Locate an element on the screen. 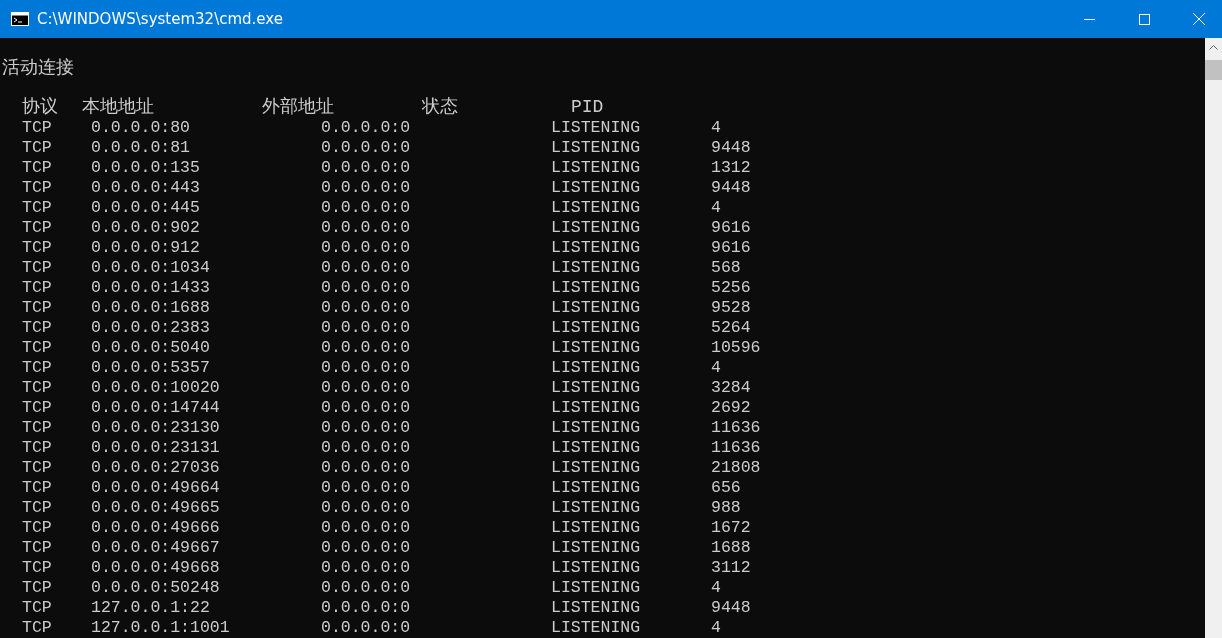 The image size is (1222, 638). table-cell: 0.0.0.0:912 is located at coordinates (145, 248).